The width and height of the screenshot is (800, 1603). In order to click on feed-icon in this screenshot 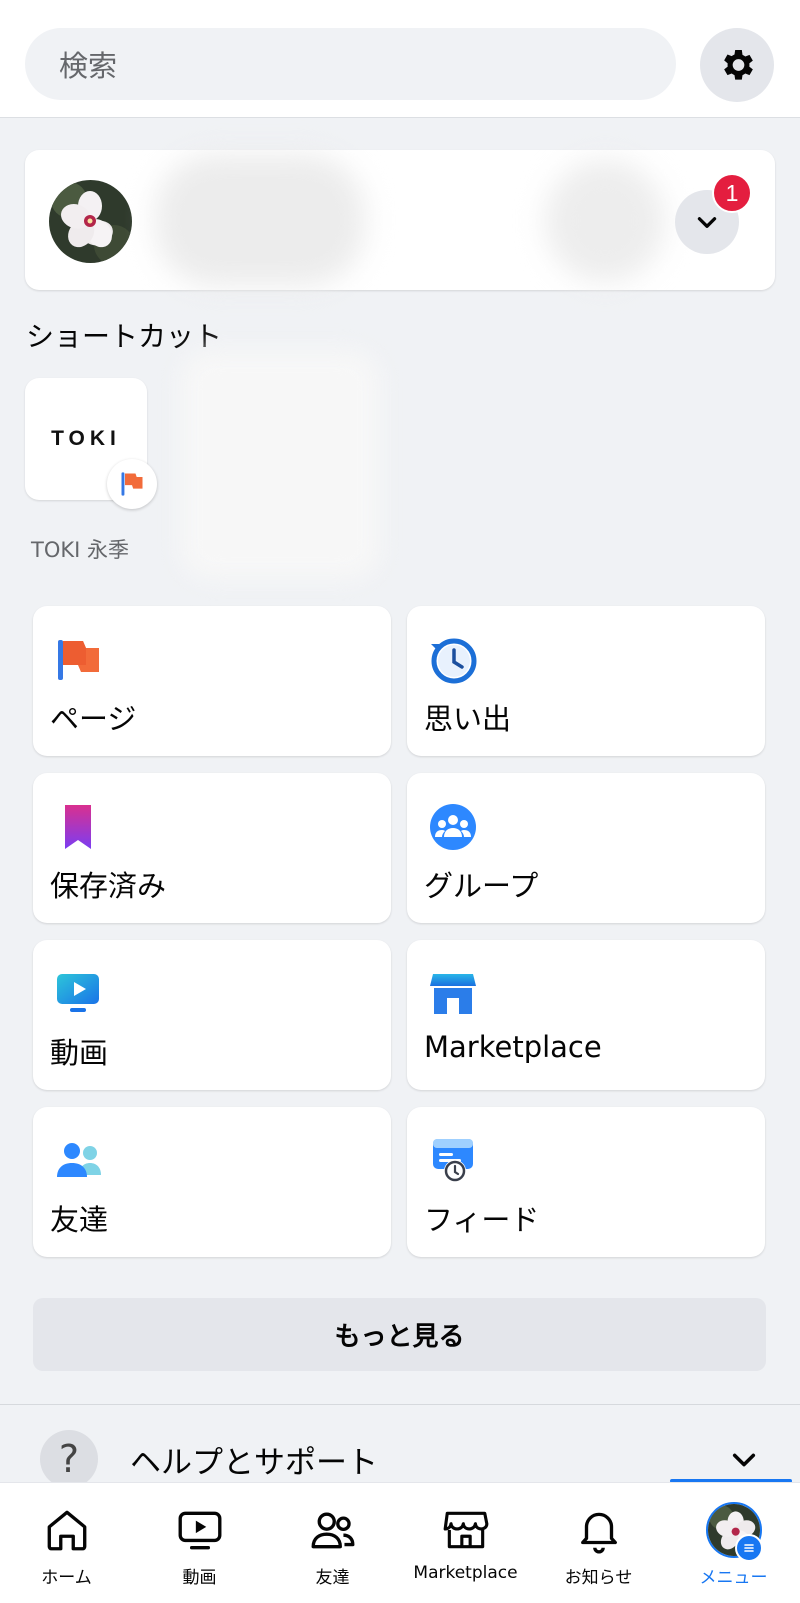, I will do `click(453, 1160)`.